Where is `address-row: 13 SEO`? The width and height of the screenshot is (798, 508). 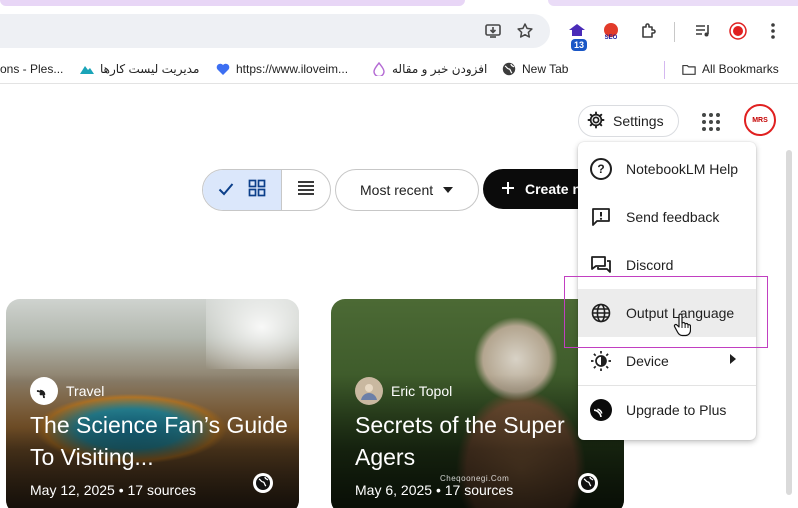 address-row: 13 SEO is located at coordinates (399, 31).